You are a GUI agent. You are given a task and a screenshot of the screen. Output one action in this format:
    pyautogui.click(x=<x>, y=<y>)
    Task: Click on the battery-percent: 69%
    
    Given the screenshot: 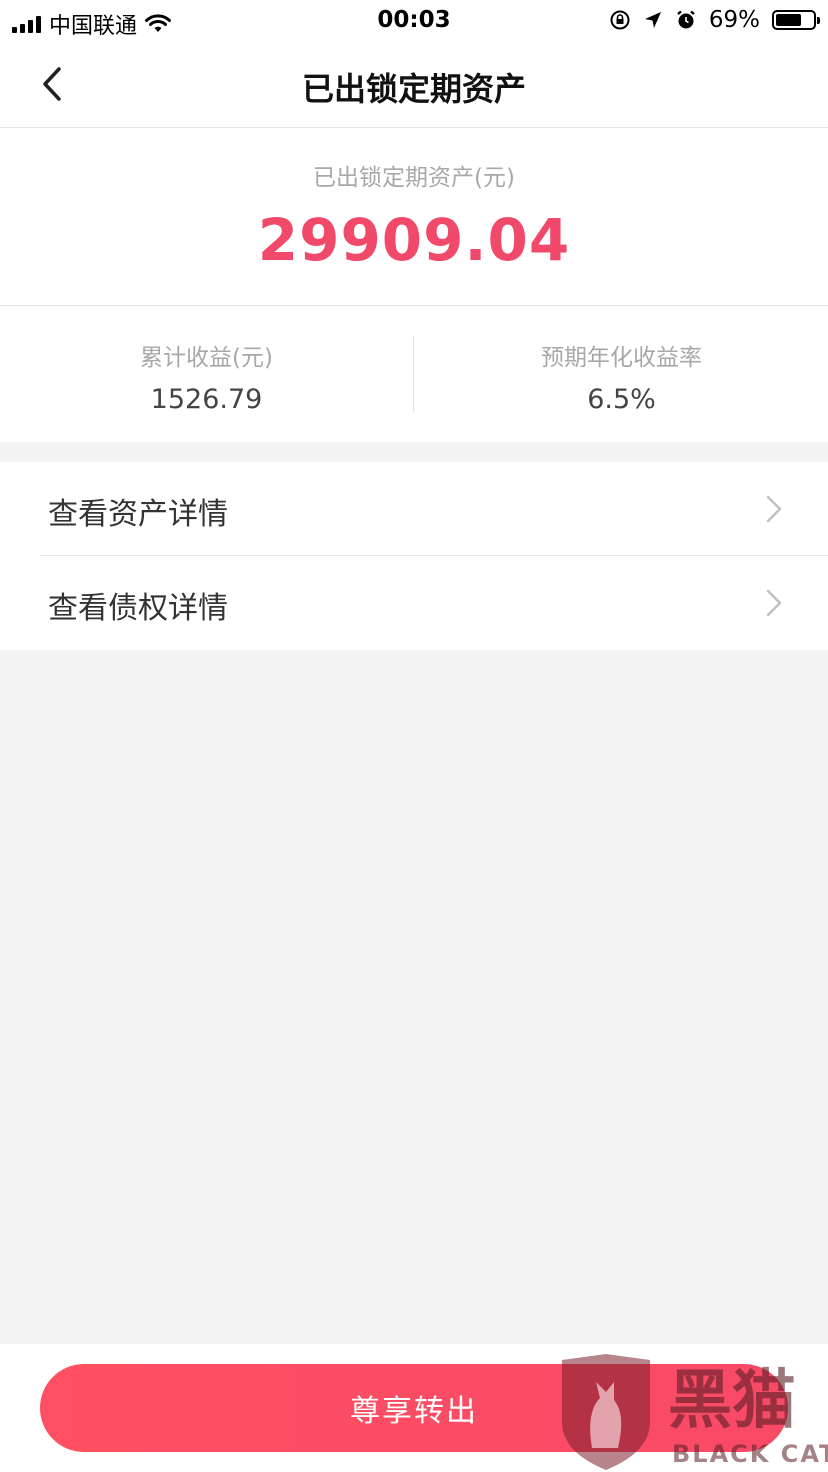 What is the action you would take?
    pyautogui.click(x=734, y=20)
    